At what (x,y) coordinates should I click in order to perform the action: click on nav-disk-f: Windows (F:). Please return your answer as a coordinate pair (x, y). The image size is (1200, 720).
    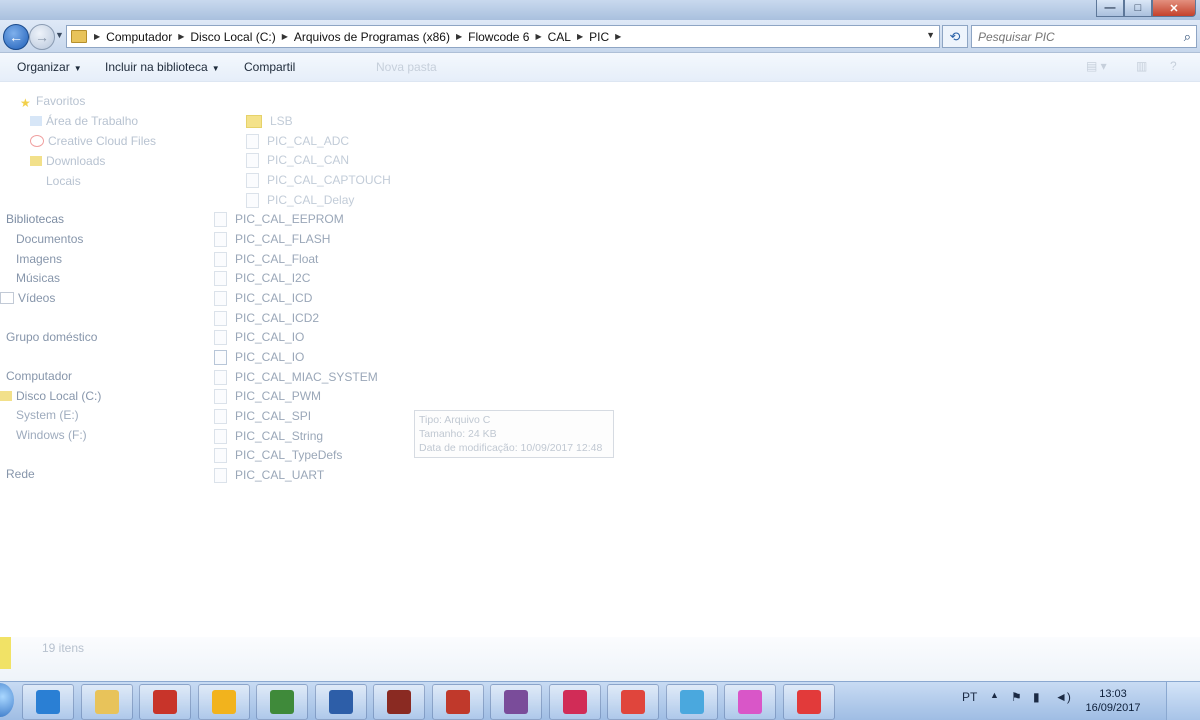
    Looking at the image, I should click on (43, 435).